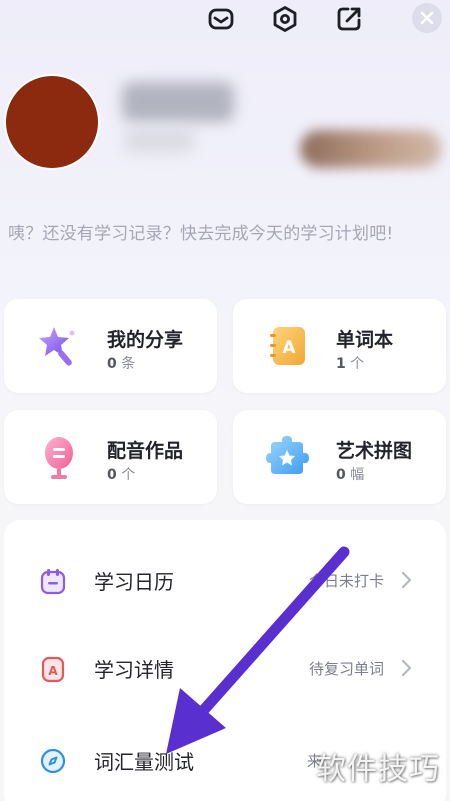 Image resolution: width=450 pixels, height=801 pixels. I want to click on star-wand-icon, so click(59, 346).